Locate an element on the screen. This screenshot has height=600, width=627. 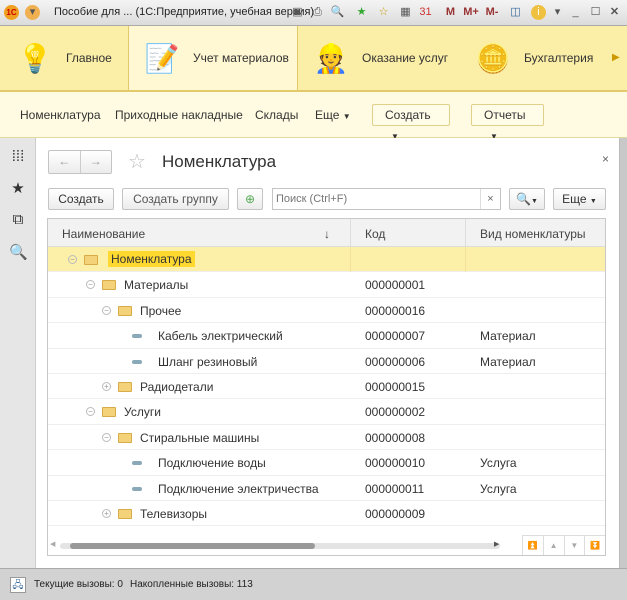
search-icon: 🔍 is located at coordinates (18, 252).